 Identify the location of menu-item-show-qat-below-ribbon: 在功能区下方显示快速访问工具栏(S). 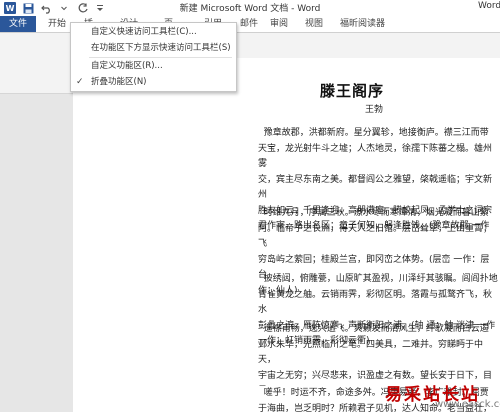
(153, 48).